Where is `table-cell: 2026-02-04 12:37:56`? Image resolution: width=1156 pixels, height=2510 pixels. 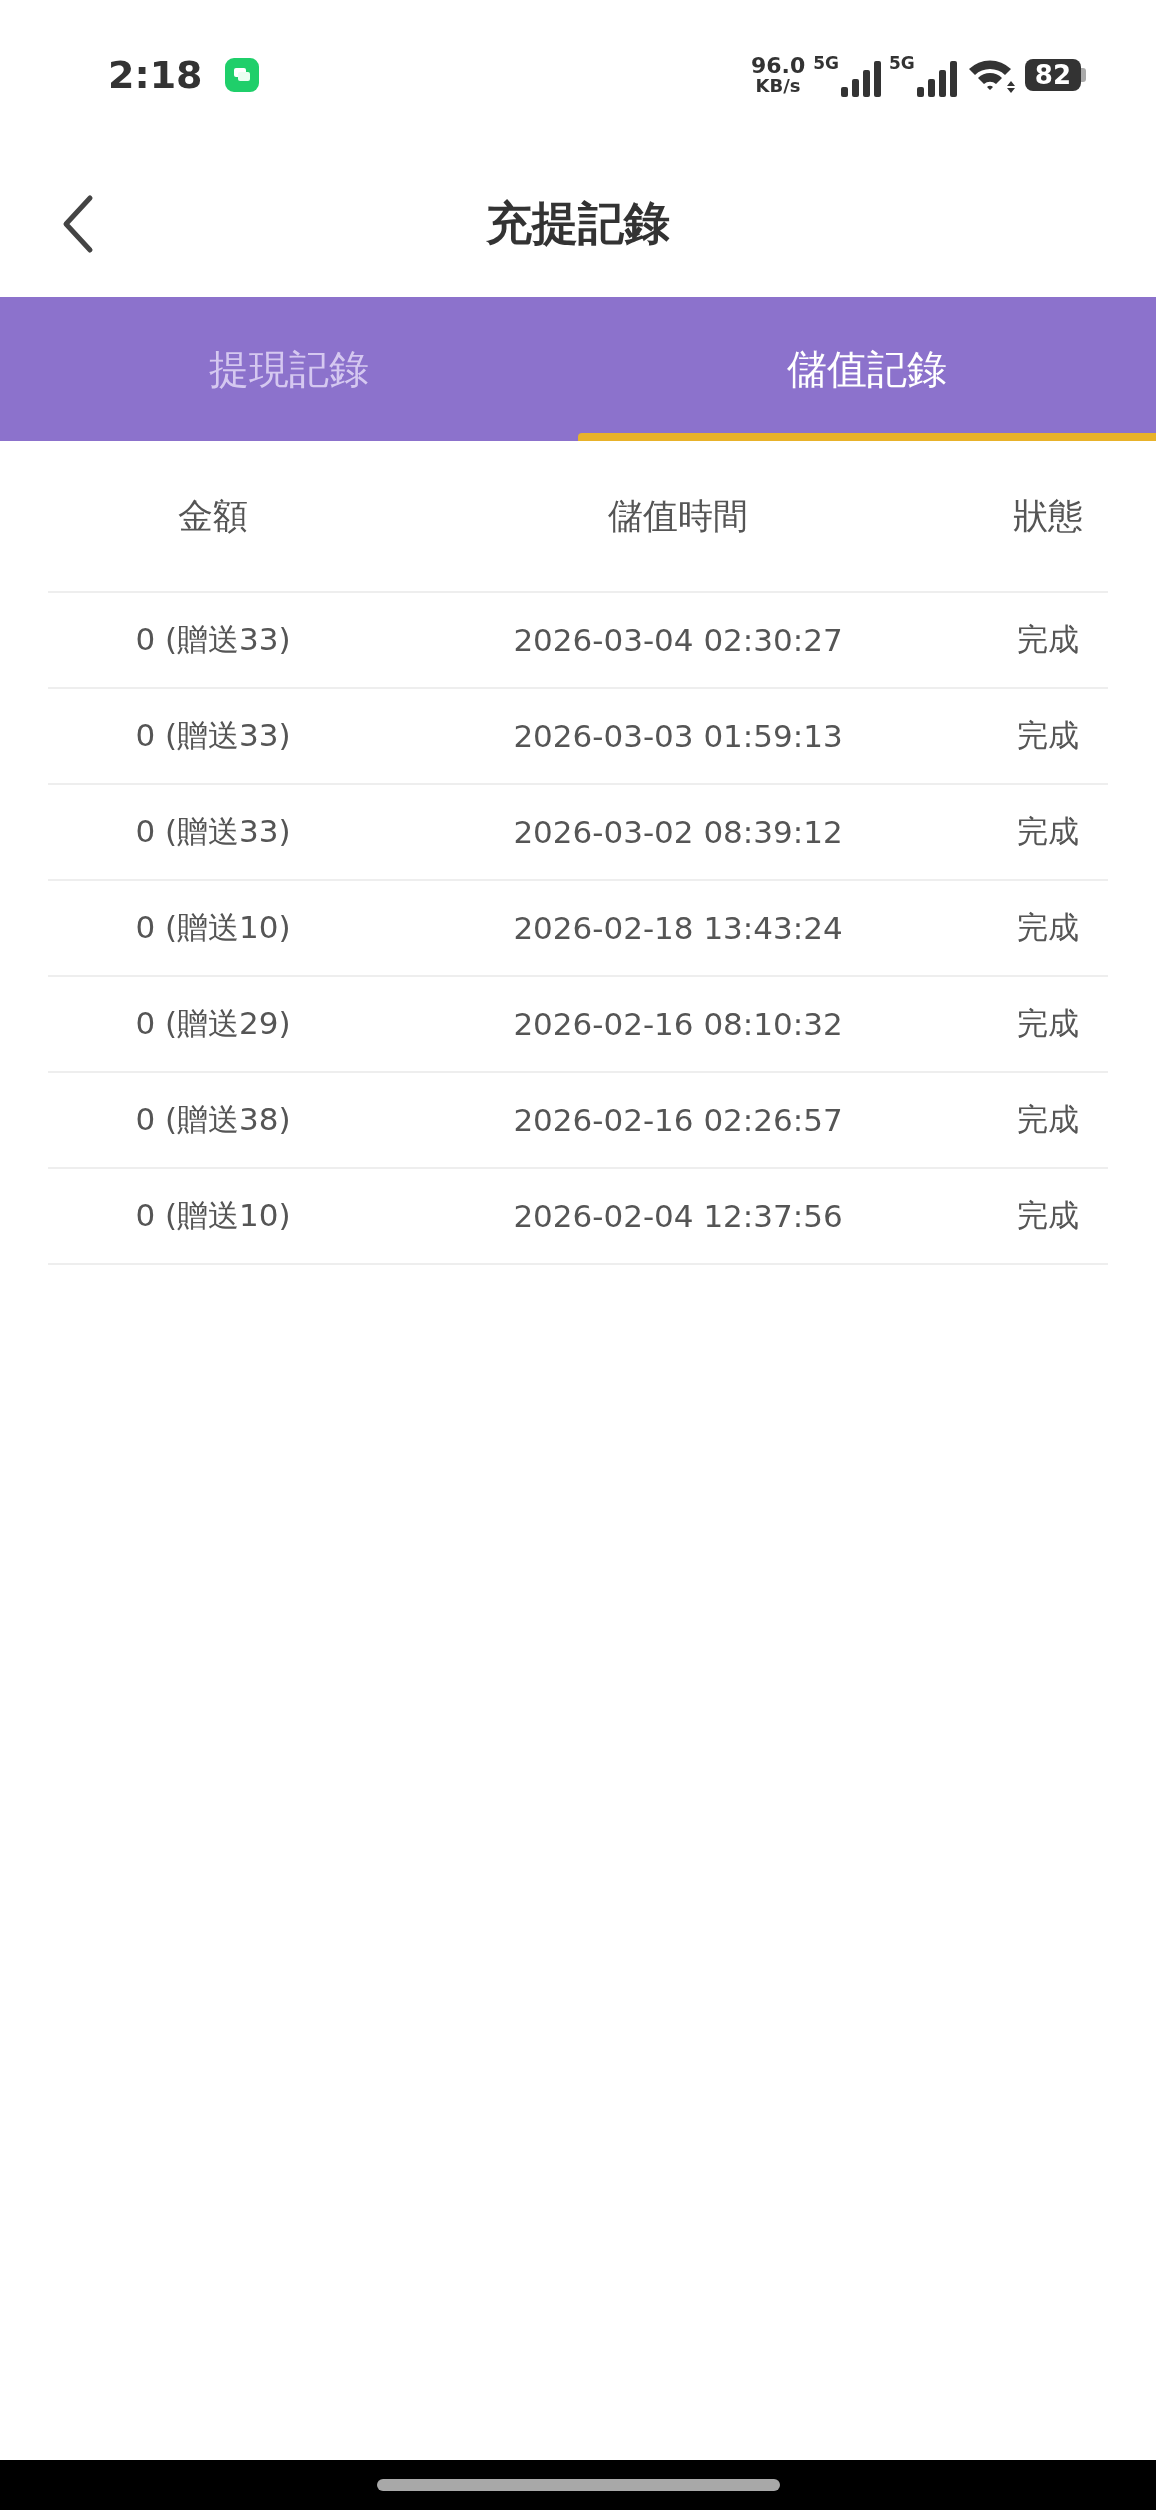 table-cell: 2026-02-04 12:37:56 is located at coordinates (678, 1216).